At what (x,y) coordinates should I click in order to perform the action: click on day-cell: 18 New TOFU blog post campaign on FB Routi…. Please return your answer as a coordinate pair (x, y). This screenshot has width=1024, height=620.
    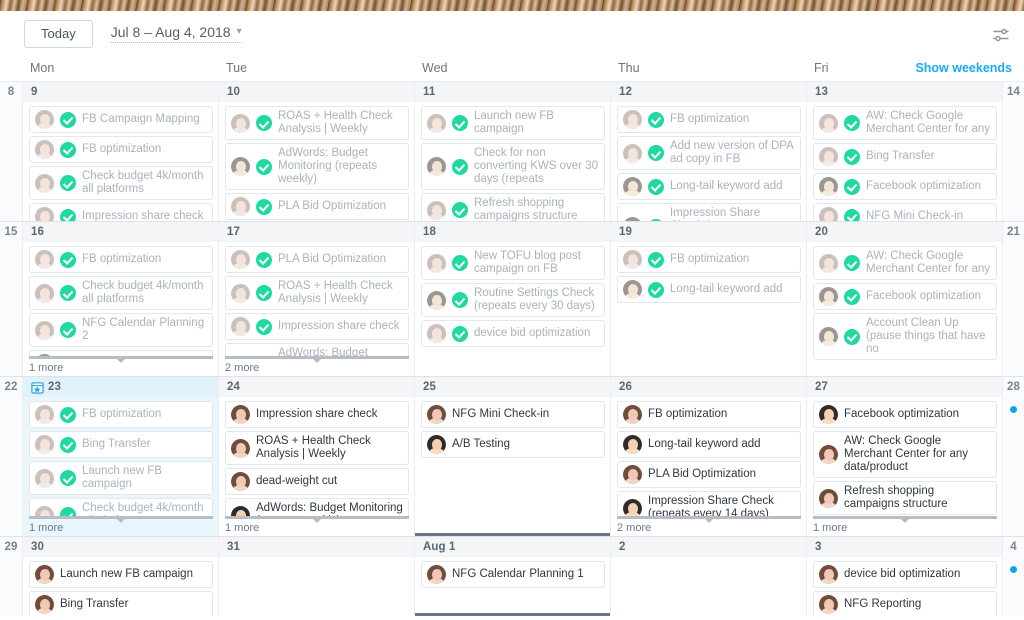
    Looking at the image, I should click on (512, 299).